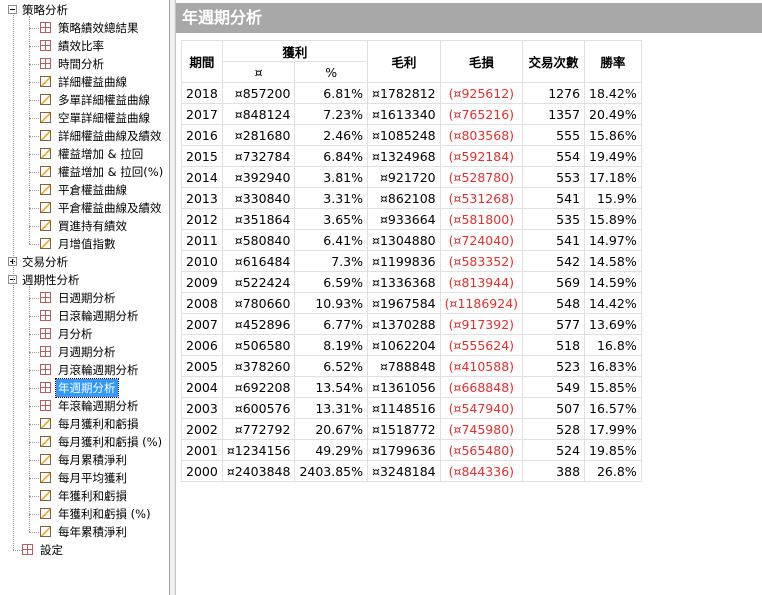  What do you see at coordinates (202, 240) in the screenshot?
I see `year-cell: 2011` at bounding box center [202, 240].